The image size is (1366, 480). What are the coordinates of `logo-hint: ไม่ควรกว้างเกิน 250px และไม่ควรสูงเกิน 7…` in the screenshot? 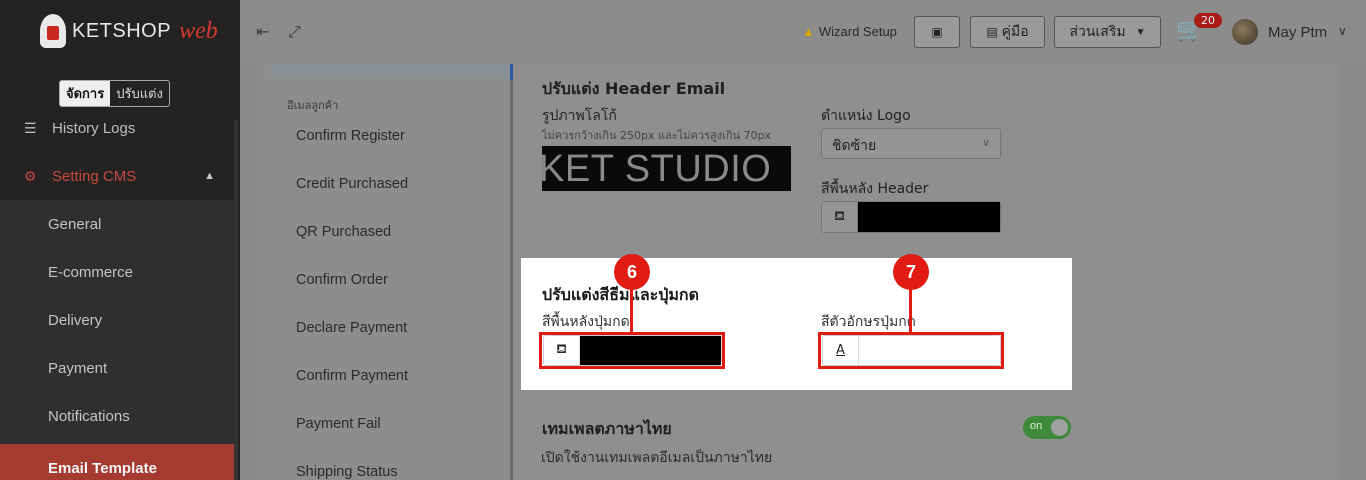 It's located at (657, 135).